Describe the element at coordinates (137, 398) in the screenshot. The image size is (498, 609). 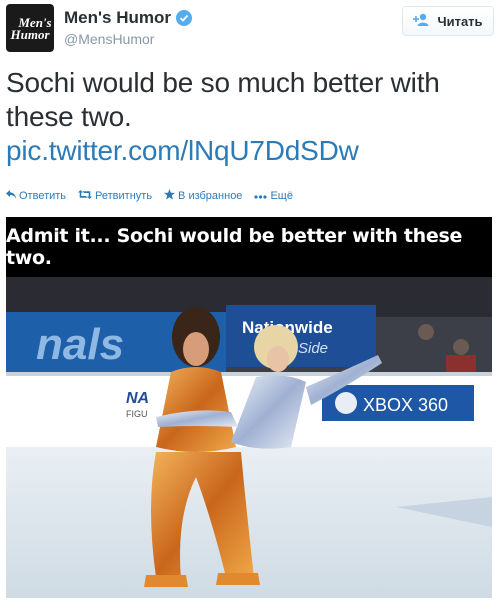
I see `sign-na-text: NA` at that location.